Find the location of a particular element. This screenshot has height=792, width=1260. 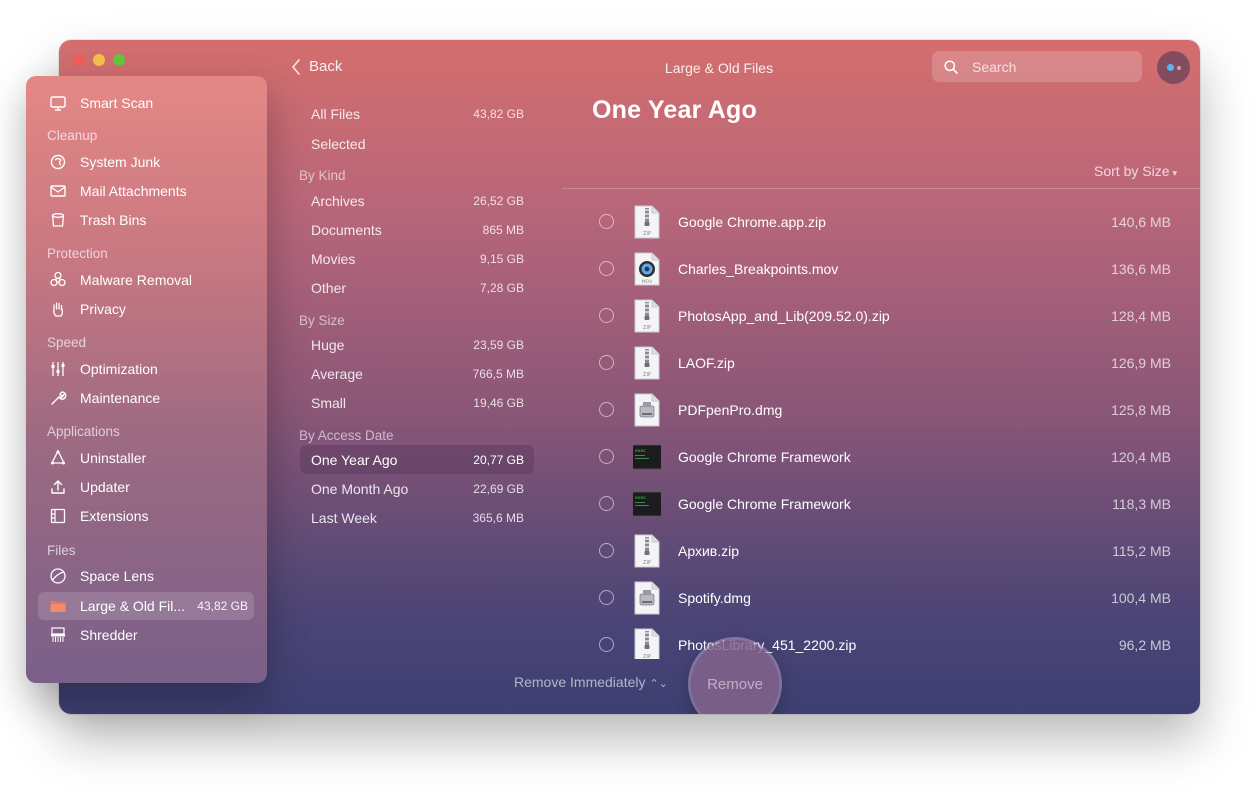

file-row: exec Google Chrome Framework 120,4 MB is located at coordinates (881, 456).